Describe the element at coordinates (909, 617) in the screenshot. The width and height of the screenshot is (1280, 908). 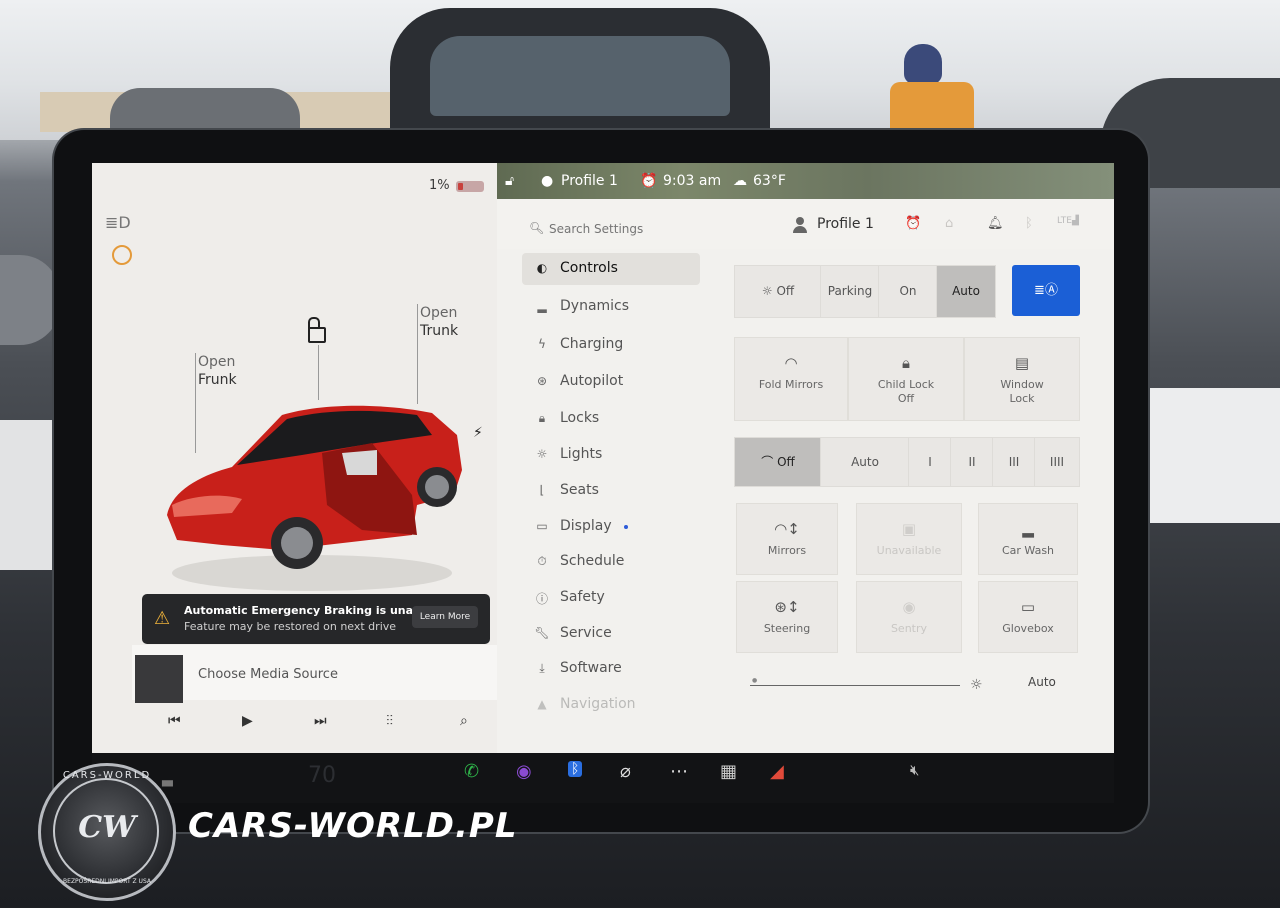
I see `sentry-button: ◉ Sentry` at that location.